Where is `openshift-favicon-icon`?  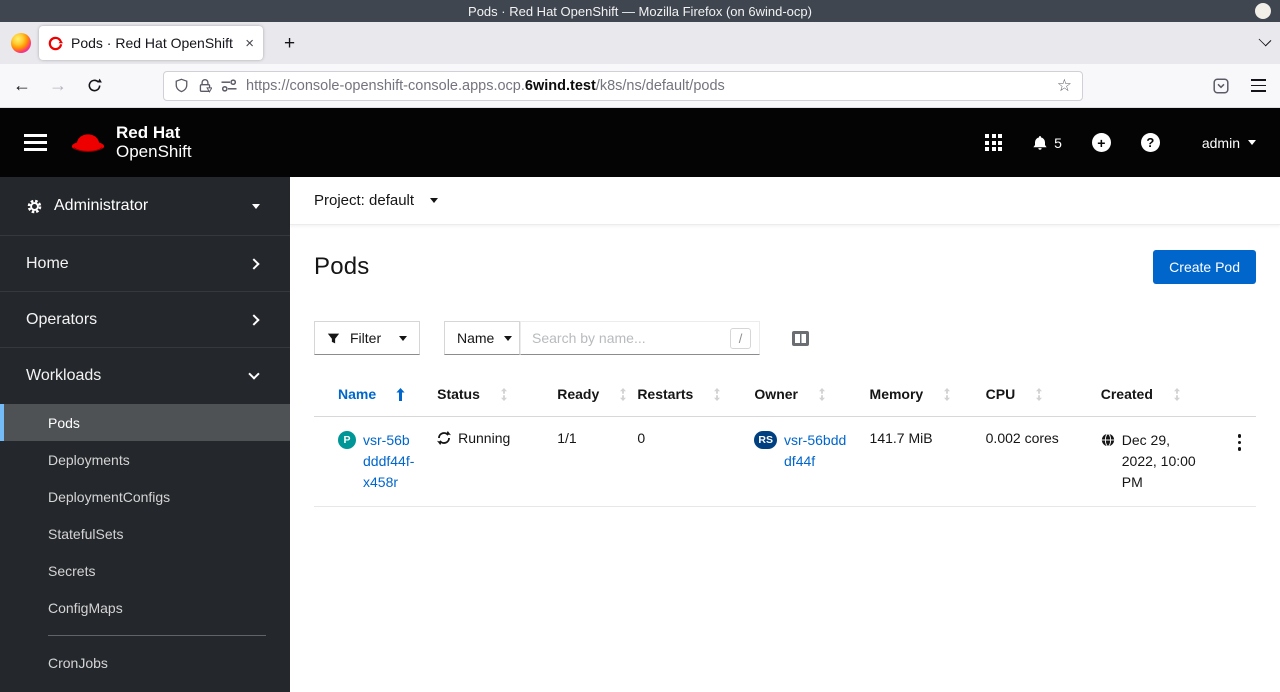
openshift-favicon-icon is located at coordinates (55, 43).